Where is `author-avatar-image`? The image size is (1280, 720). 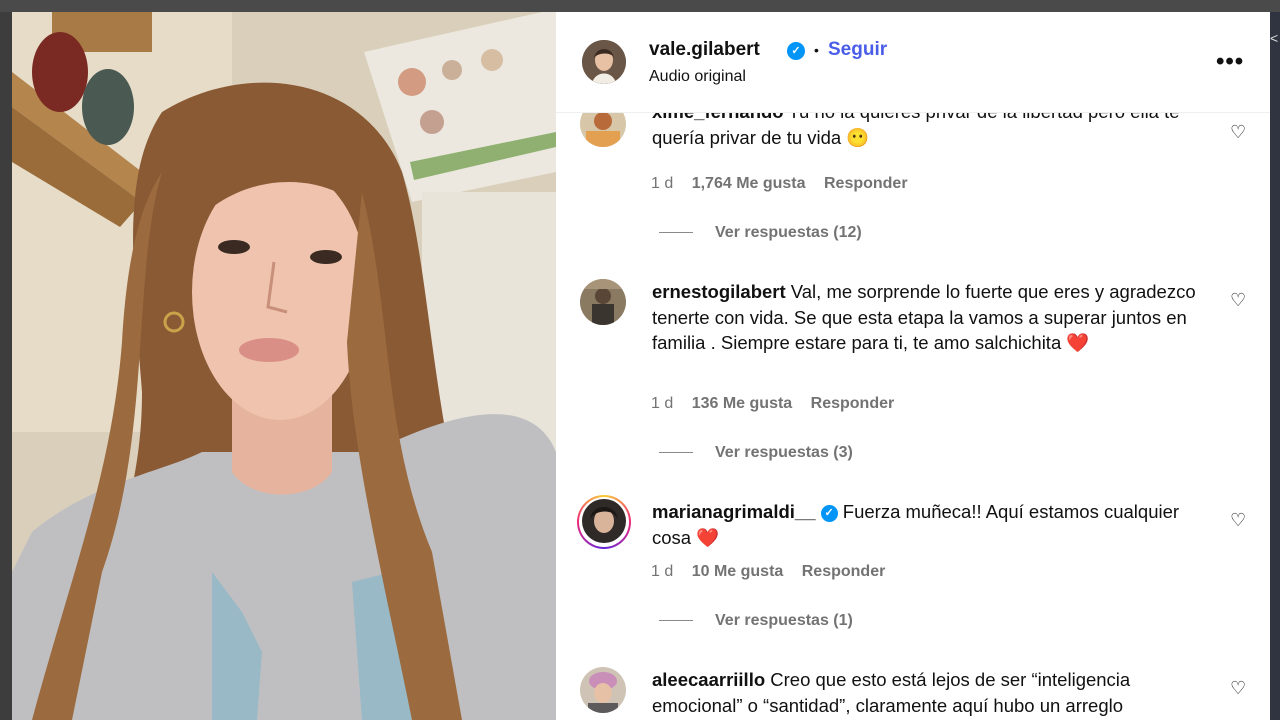 author-avatar-image is located at coordinates (604, 62).